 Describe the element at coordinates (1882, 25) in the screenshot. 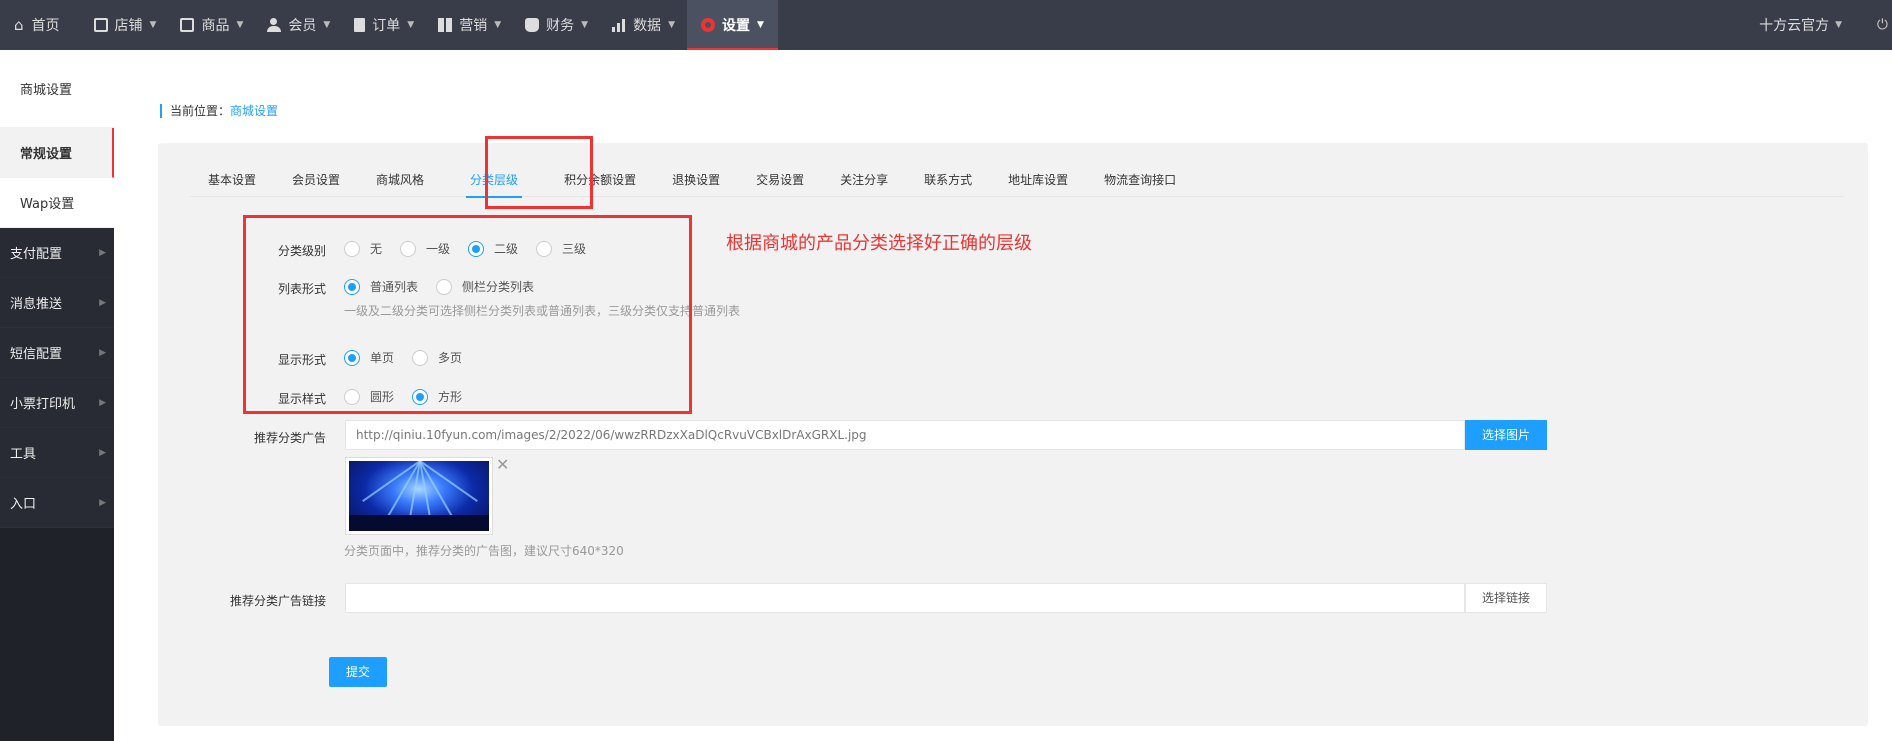

I see `power-icon: ⏻` at that location.